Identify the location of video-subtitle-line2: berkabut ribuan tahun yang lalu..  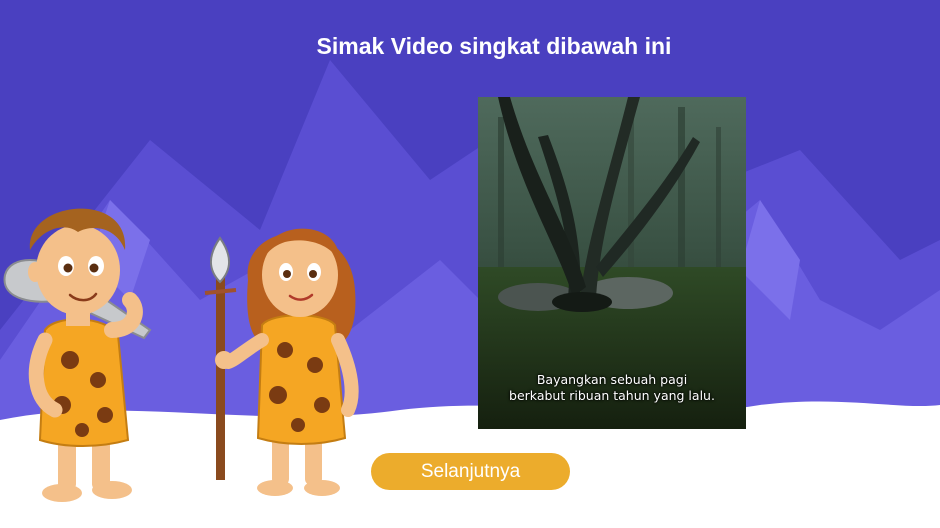
(612, 395).